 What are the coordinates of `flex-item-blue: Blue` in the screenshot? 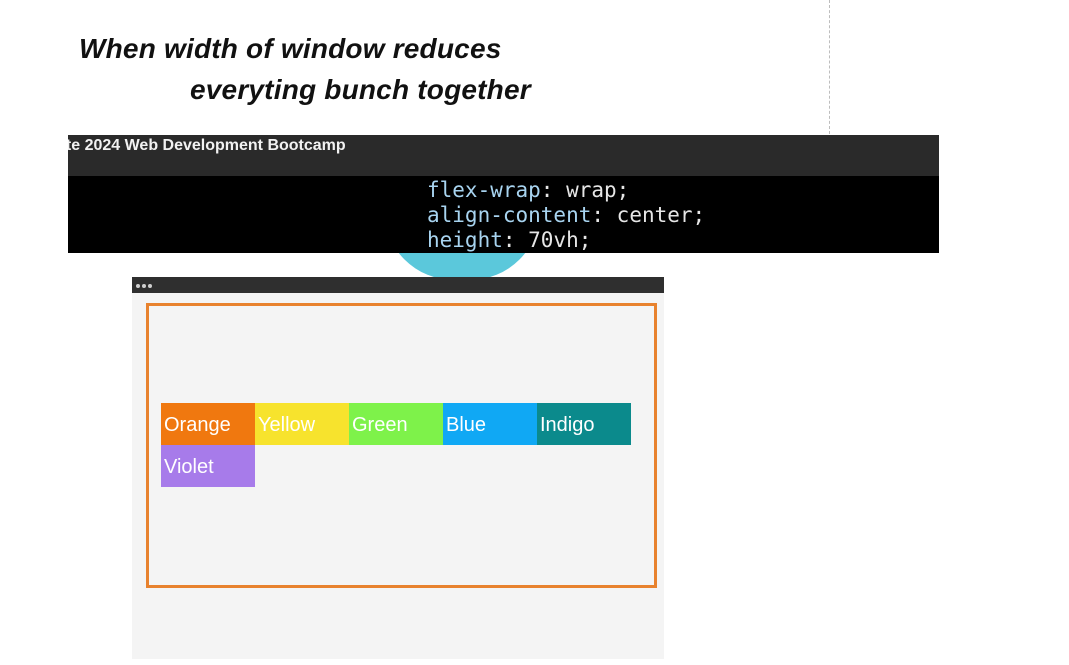 It's located at (490, 424).